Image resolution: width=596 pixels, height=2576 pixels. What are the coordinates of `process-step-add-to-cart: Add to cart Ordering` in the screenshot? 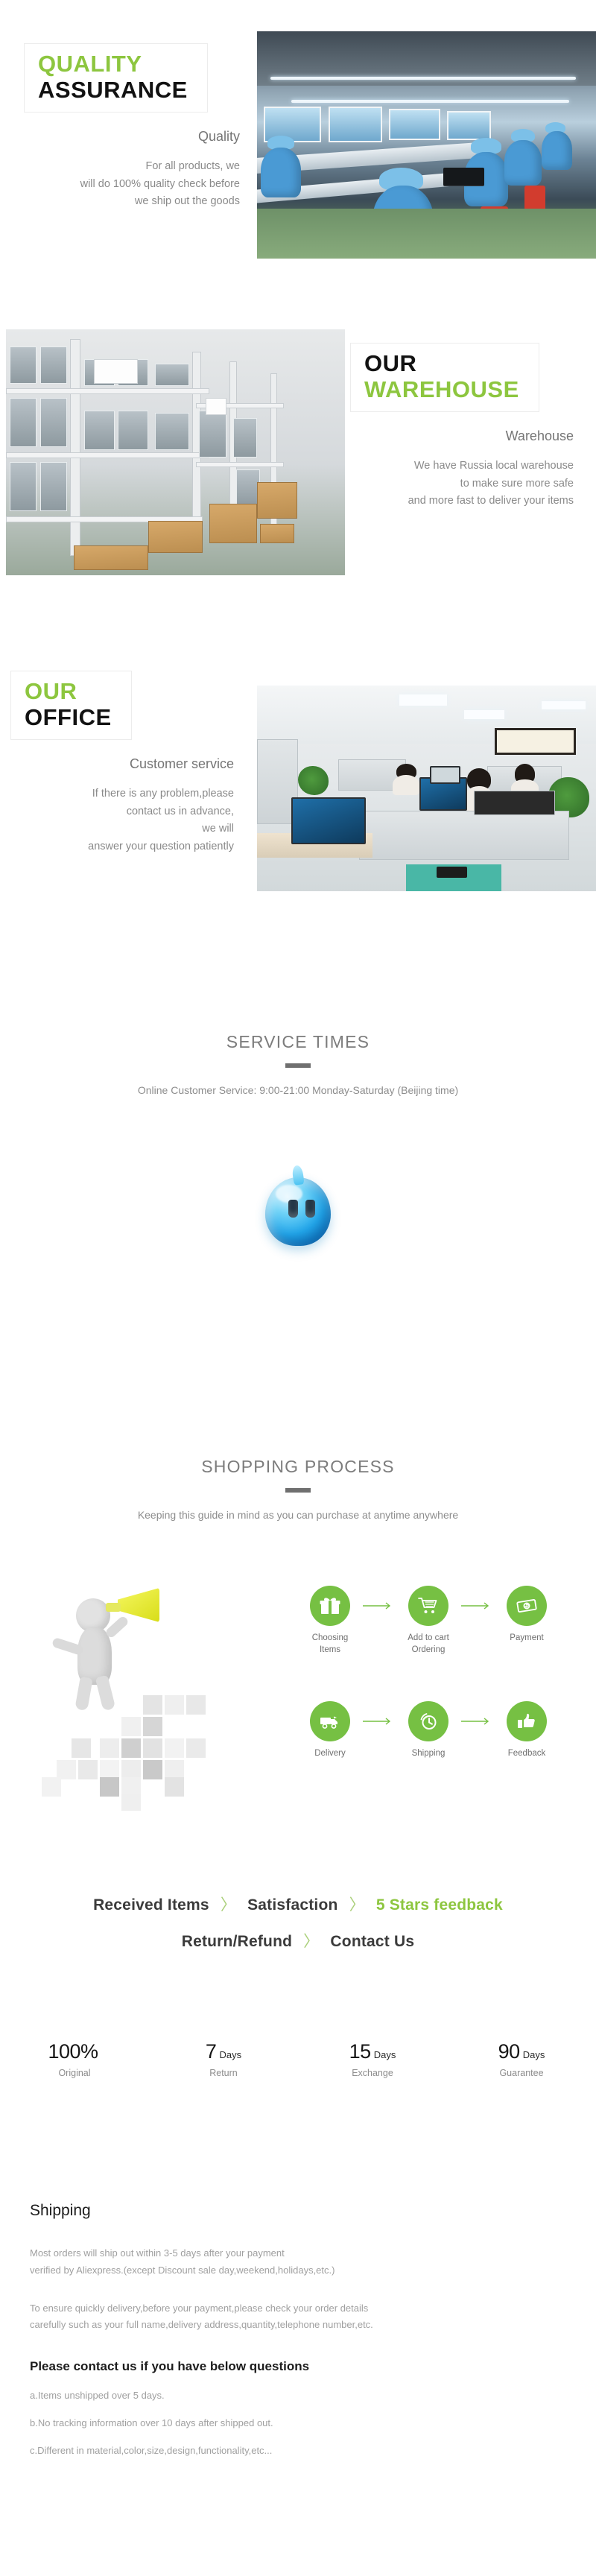 It's located at (428, 1621).